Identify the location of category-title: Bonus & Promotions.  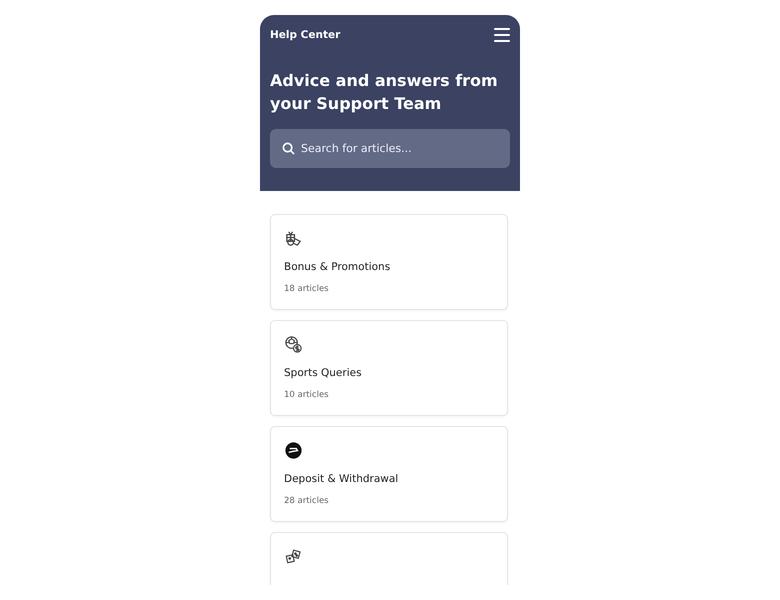
(338, 267).